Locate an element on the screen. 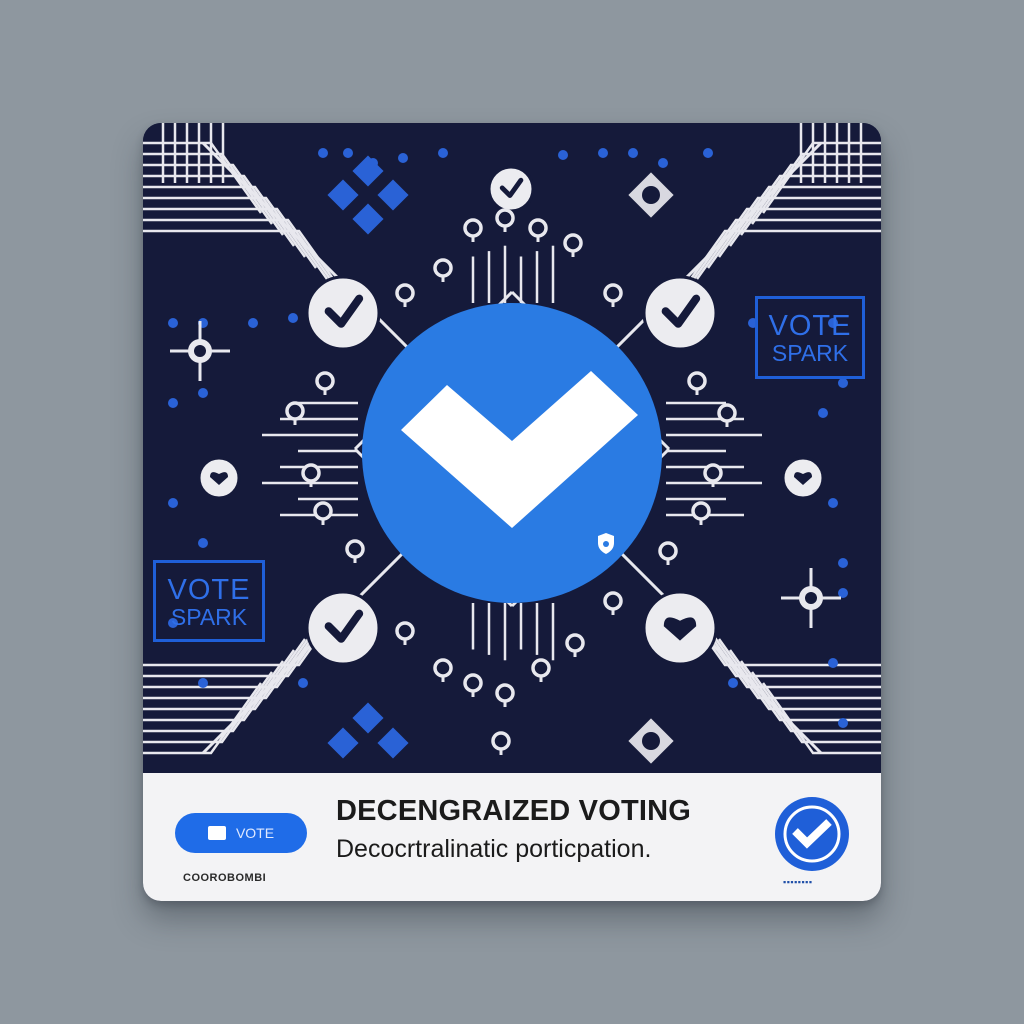  vote-button: VOTE is located at coordinates (241, 833).